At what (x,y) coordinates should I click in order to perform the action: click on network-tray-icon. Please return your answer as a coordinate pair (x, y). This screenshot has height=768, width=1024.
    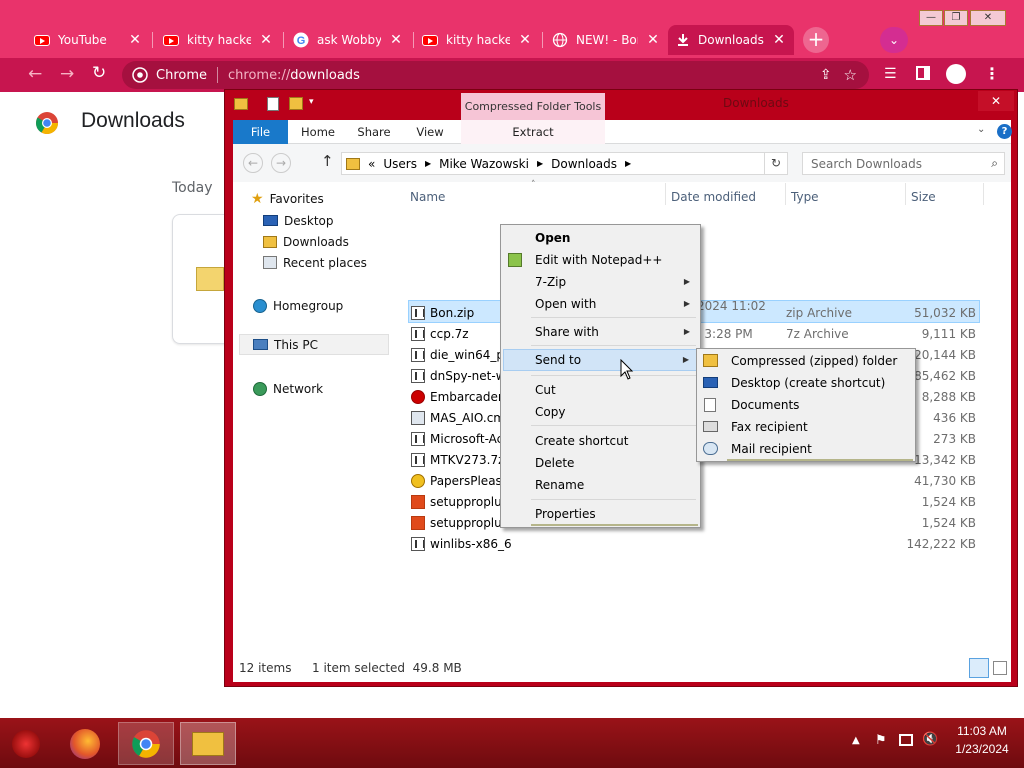
    Looking at the image, I should click on (906, 740).